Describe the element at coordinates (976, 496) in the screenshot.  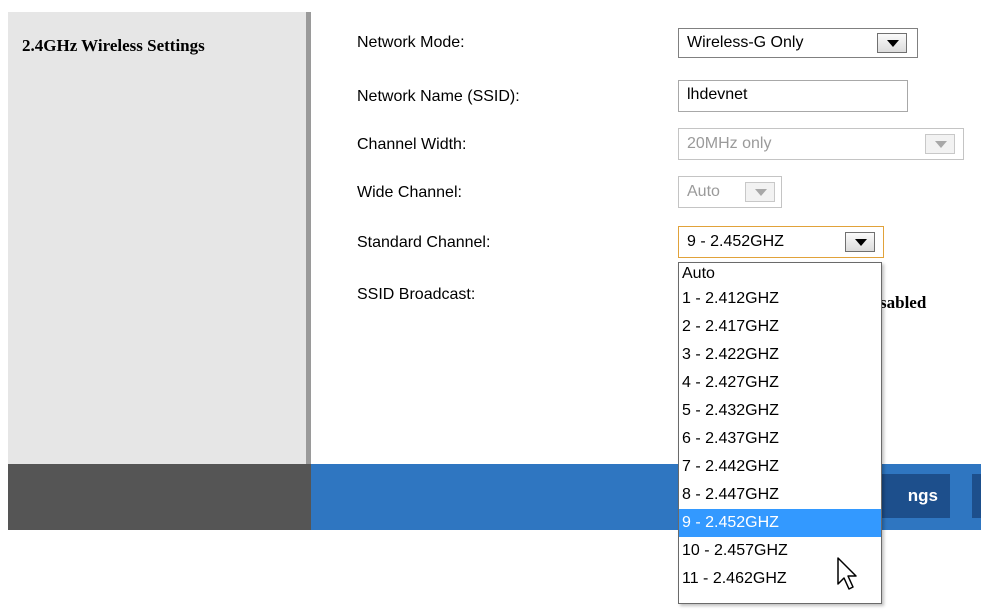
I see `cancel-changes-button` at that location.